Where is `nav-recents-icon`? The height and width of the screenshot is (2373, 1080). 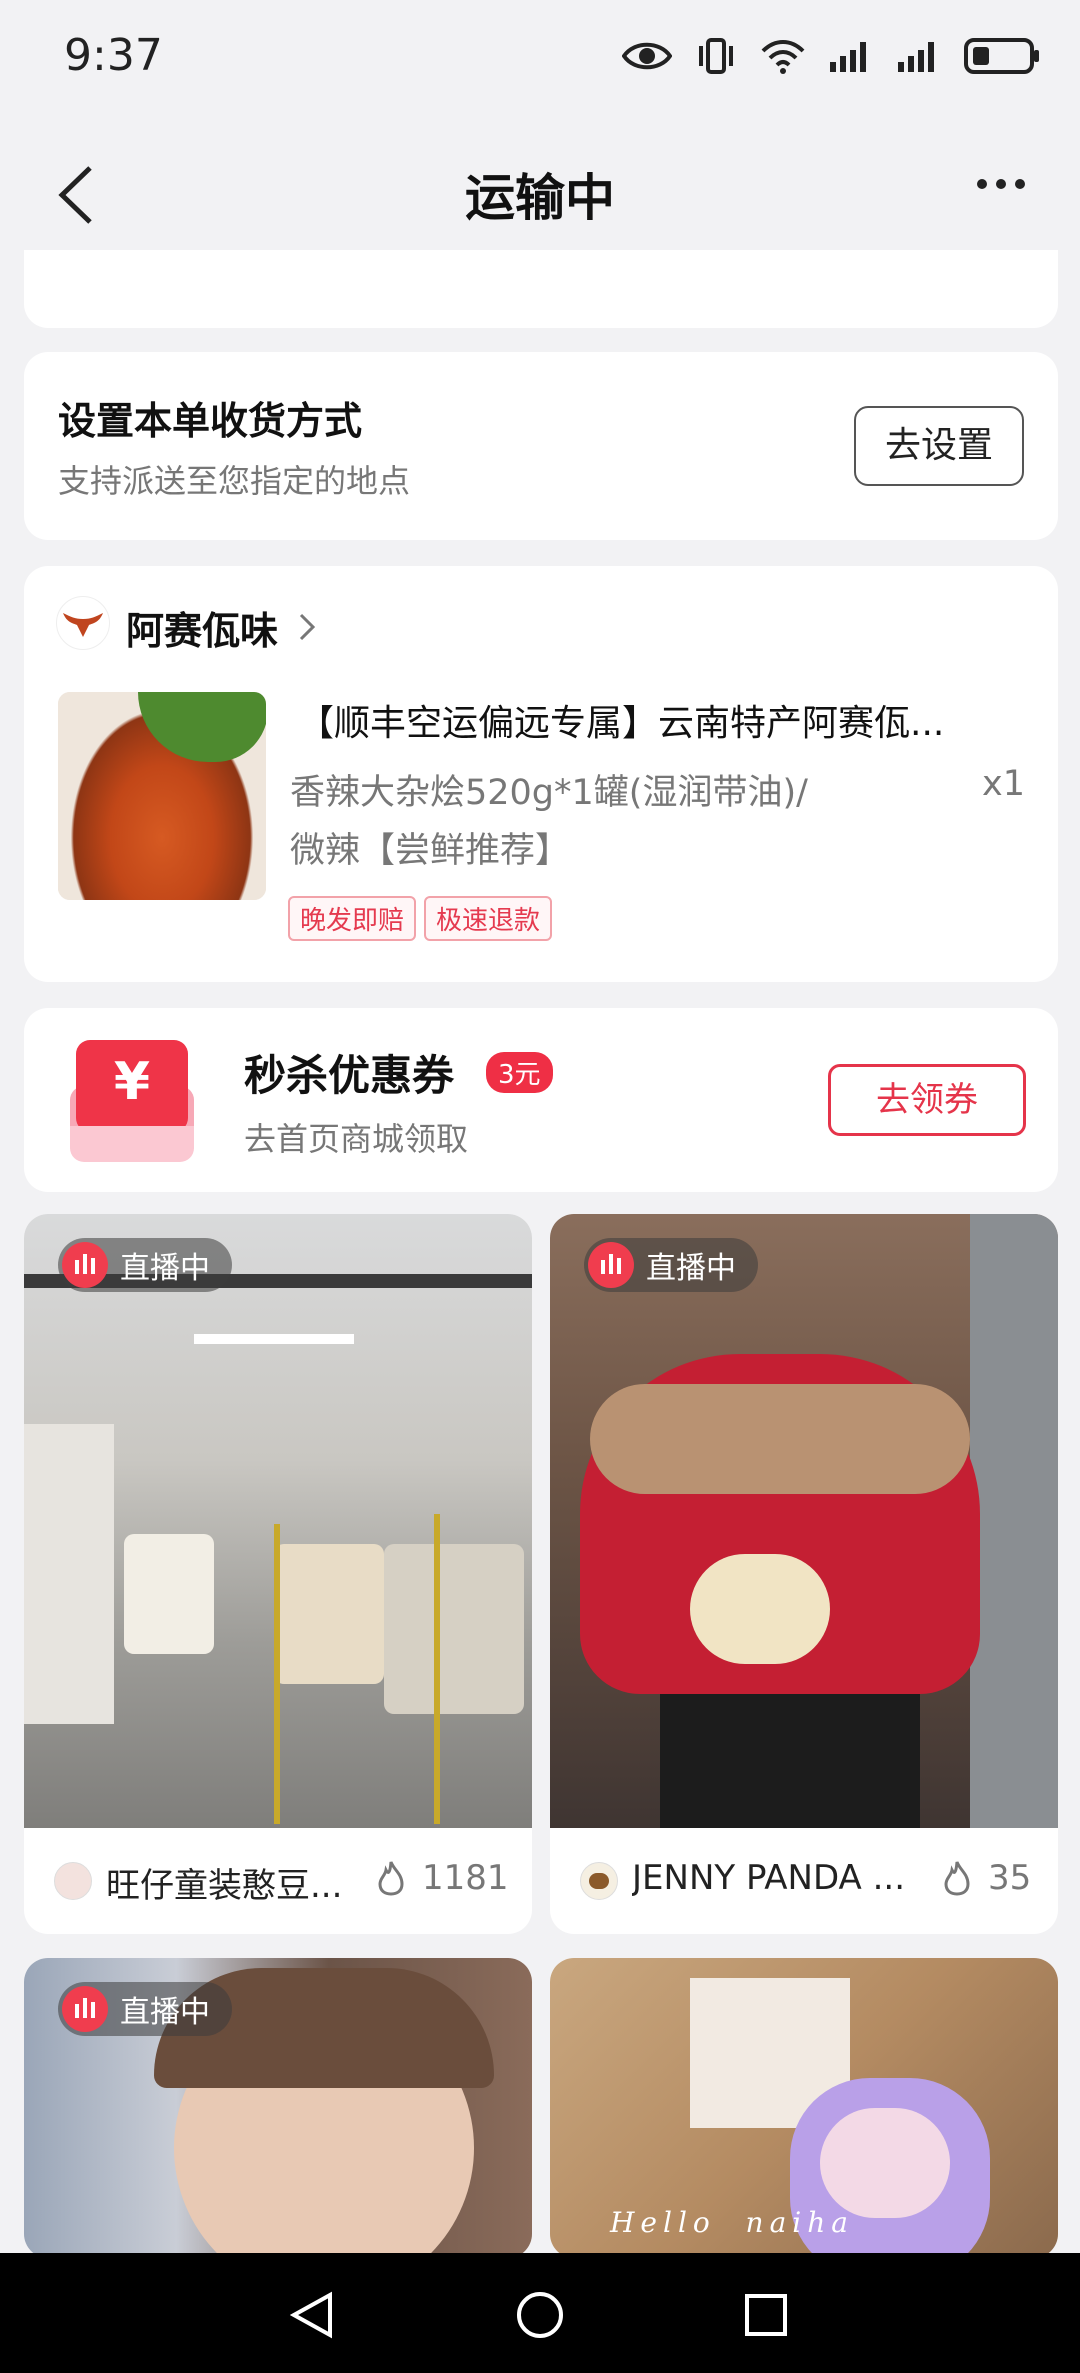 nav-recents-icon is located at coordinates (766, 2315).